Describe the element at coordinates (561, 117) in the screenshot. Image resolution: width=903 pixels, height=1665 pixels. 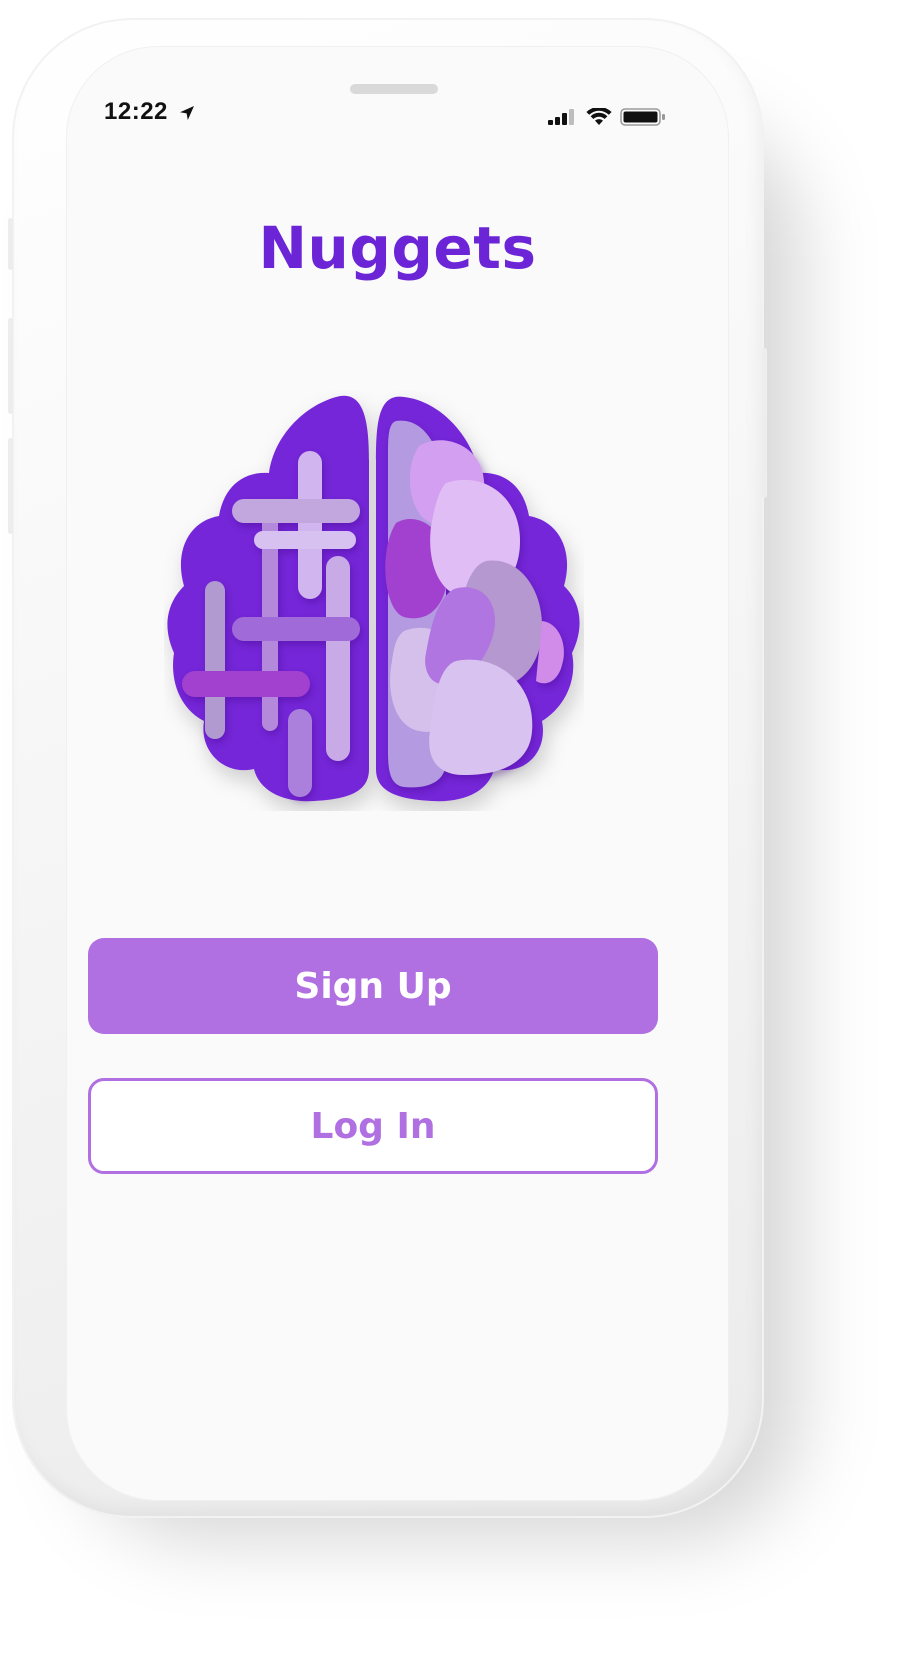
I see `cellular-signal-icon` at that location.